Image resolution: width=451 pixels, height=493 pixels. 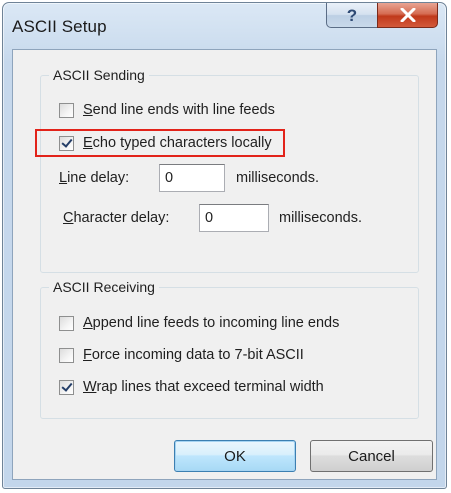 I want to click on wrap-lines-checkbox, so click(x=66, y=387).